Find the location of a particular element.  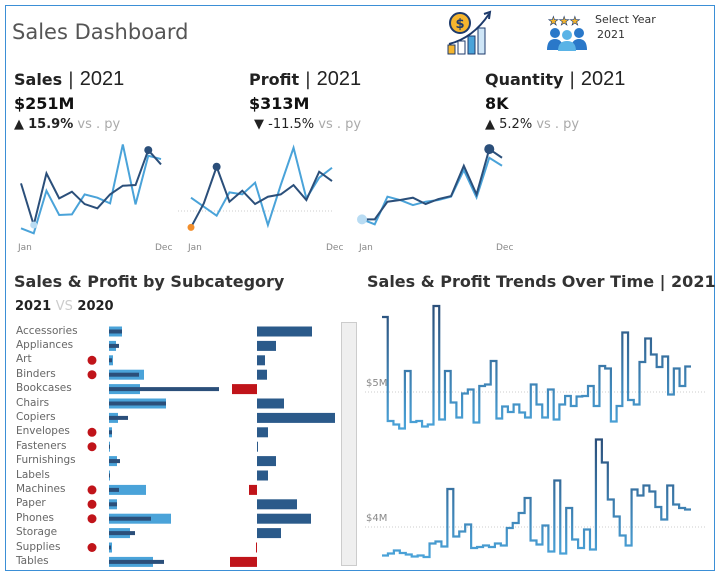

kpi-change: -11.5% is located at coordinates (291, 124).